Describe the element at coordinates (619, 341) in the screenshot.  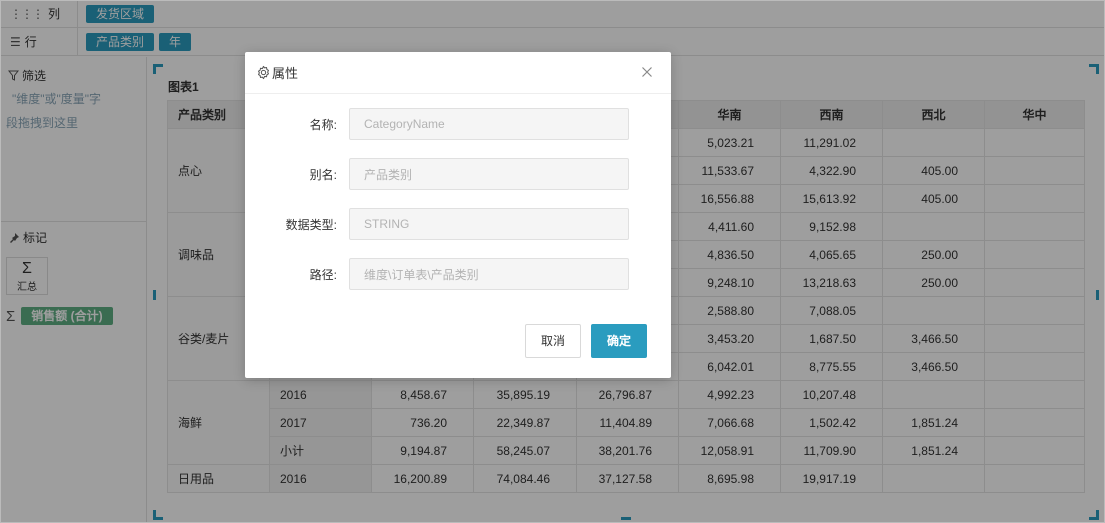
I see `ok-button: 确定` at that location.